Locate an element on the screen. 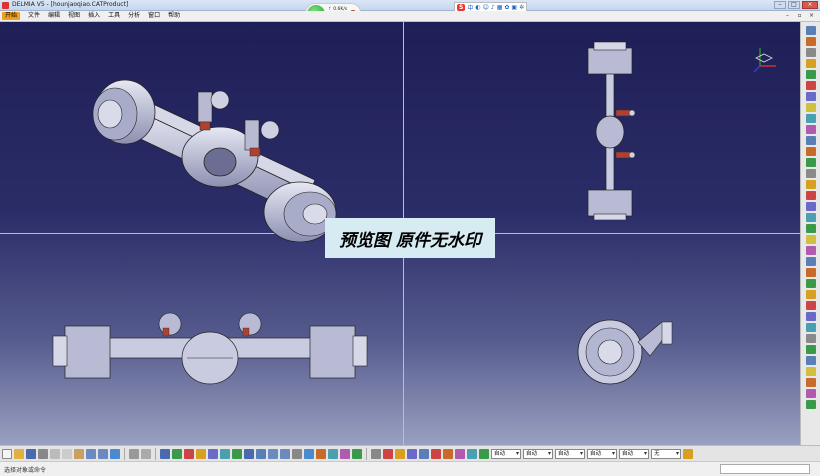 The width and height of the screenshot is (820, 476). view-1-icon is located at coordinates (165, 453).